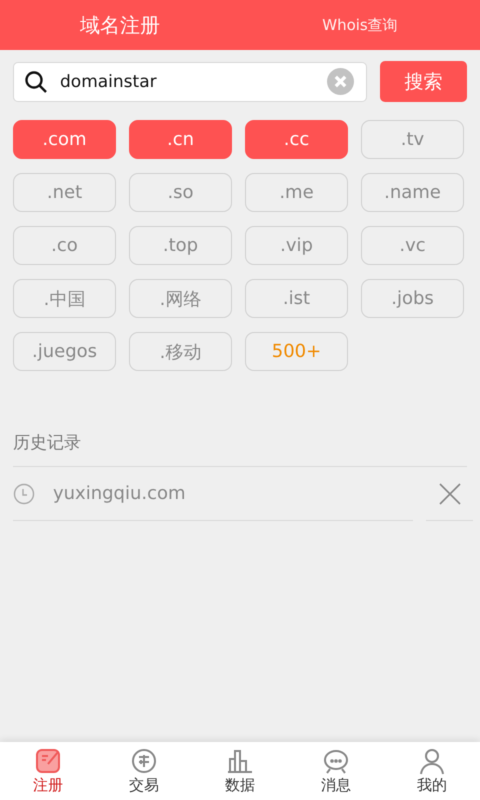 Image resolution: width=480 pixels, height=800 pixels. I want to click on extension-chip: .cc, so click(296, 139).